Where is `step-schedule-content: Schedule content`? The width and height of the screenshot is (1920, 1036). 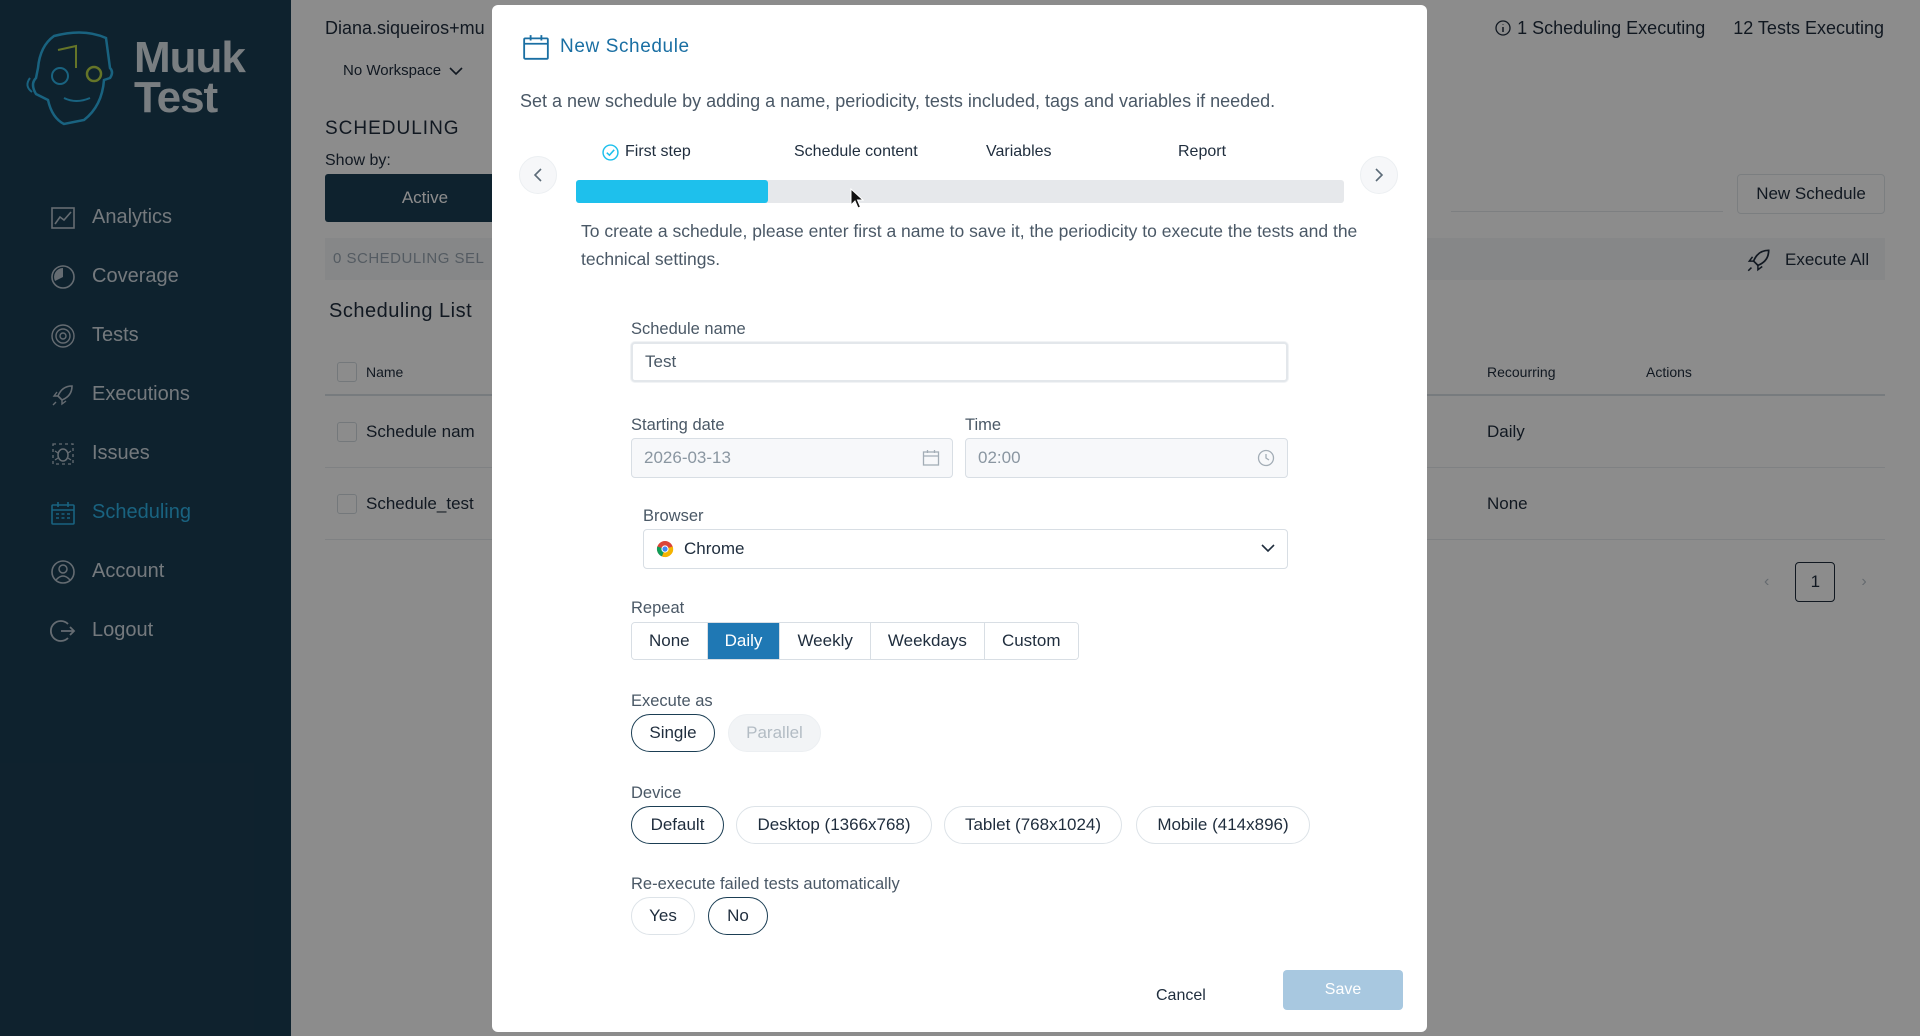 step-schedule-content: Schedule content is located at coordinates (856, 152).